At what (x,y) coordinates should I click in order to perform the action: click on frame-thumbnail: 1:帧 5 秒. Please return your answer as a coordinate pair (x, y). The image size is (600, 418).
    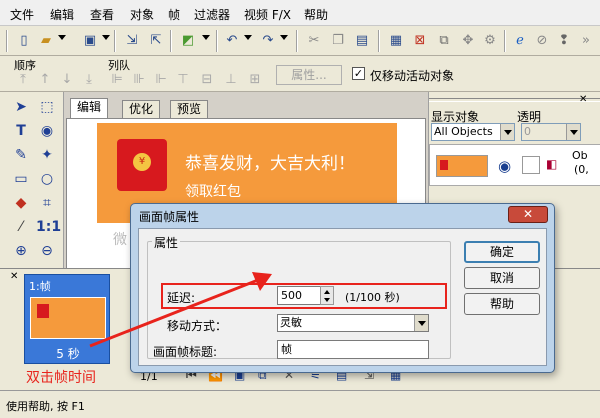
    Looking at the image, I should click on (67, 319).